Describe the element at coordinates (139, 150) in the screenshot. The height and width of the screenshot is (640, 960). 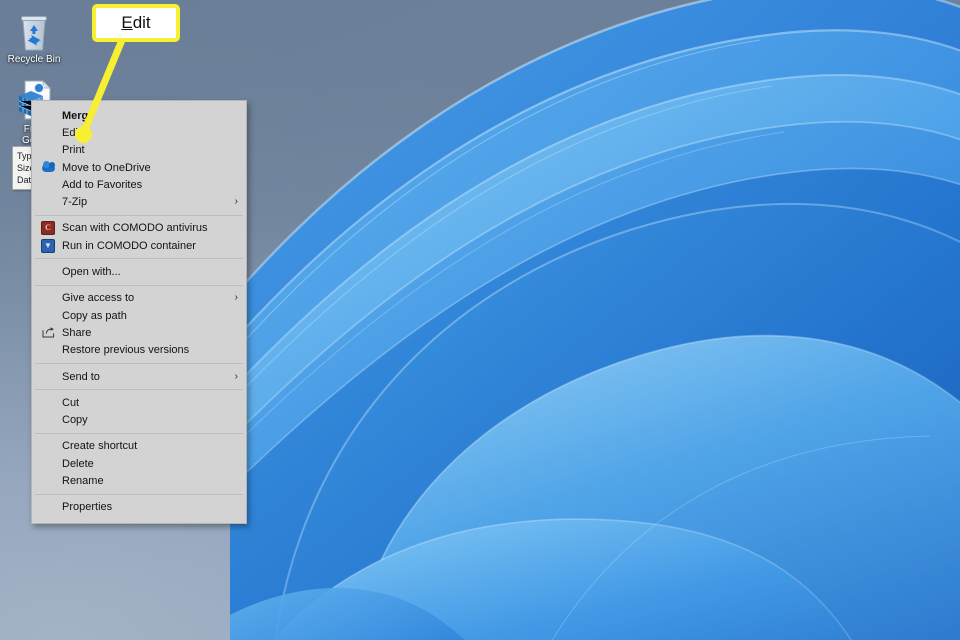
I see `menu-item-print: Print` at that location.